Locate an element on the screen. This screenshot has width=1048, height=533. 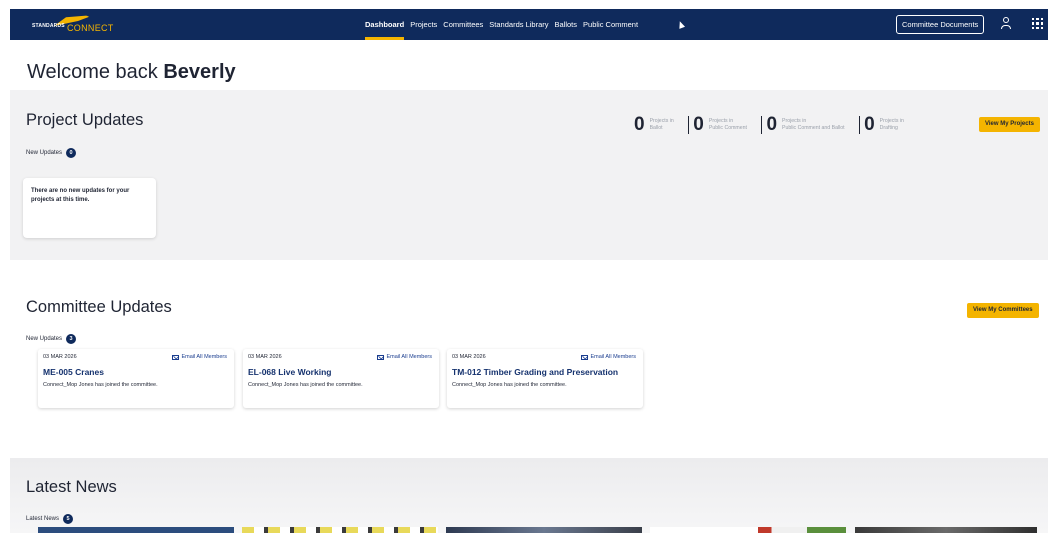
new-updates-count-badge: 3 is located at coordinates (71, 339).